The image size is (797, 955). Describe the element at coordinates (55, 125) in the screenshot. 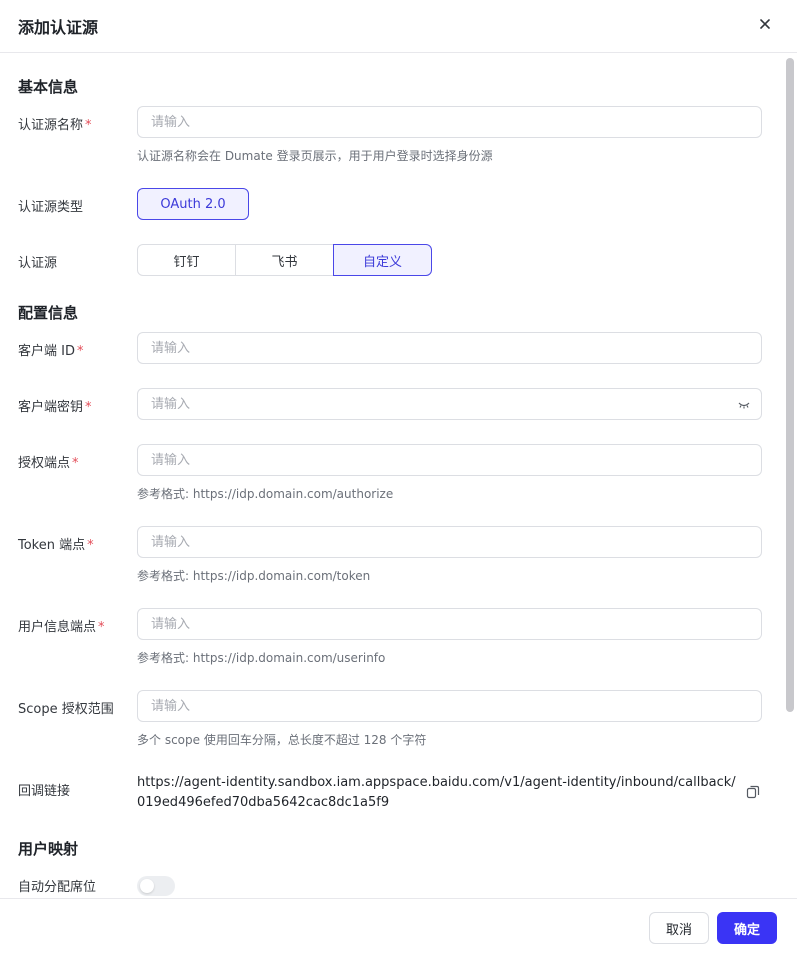

I see `name-label: 认证源名称 *` at that location.